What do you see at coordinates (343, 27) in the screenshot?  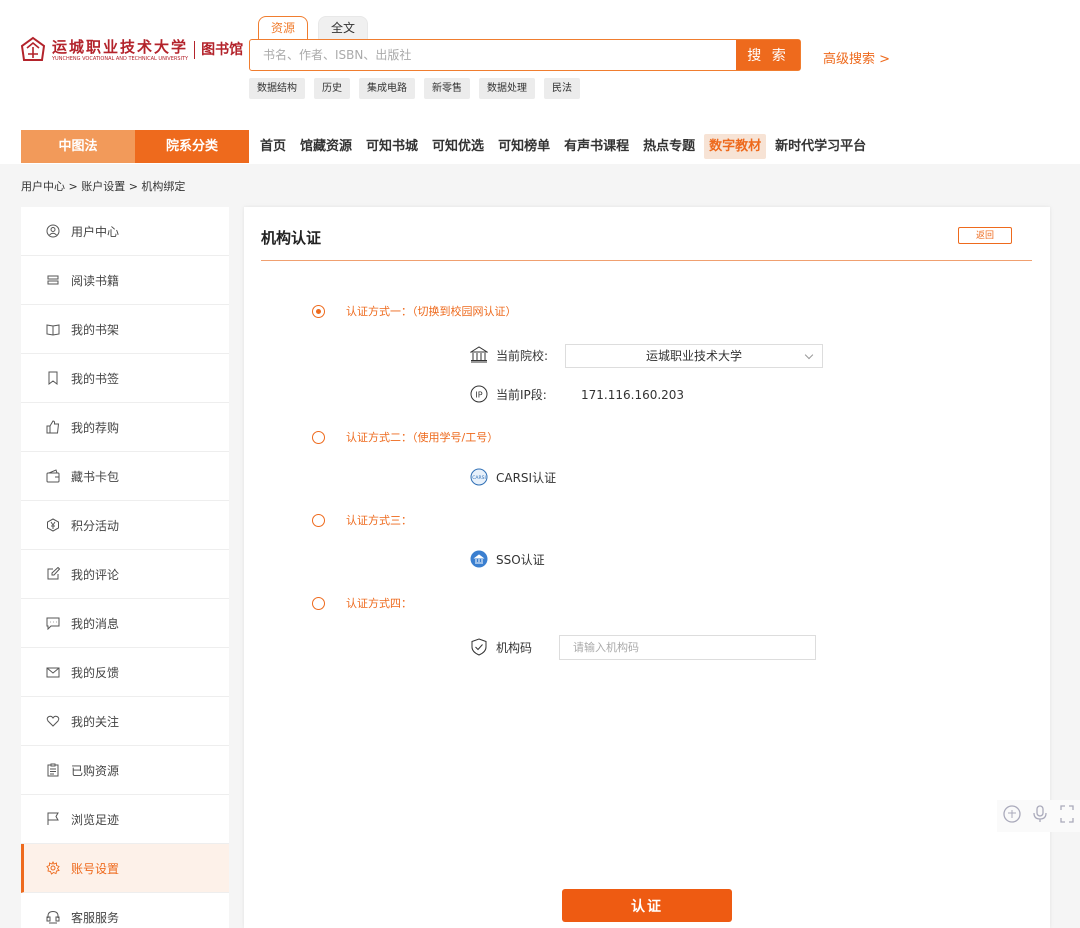 I see `tab-fulltext: 全文` at bounding box center [343, 27].